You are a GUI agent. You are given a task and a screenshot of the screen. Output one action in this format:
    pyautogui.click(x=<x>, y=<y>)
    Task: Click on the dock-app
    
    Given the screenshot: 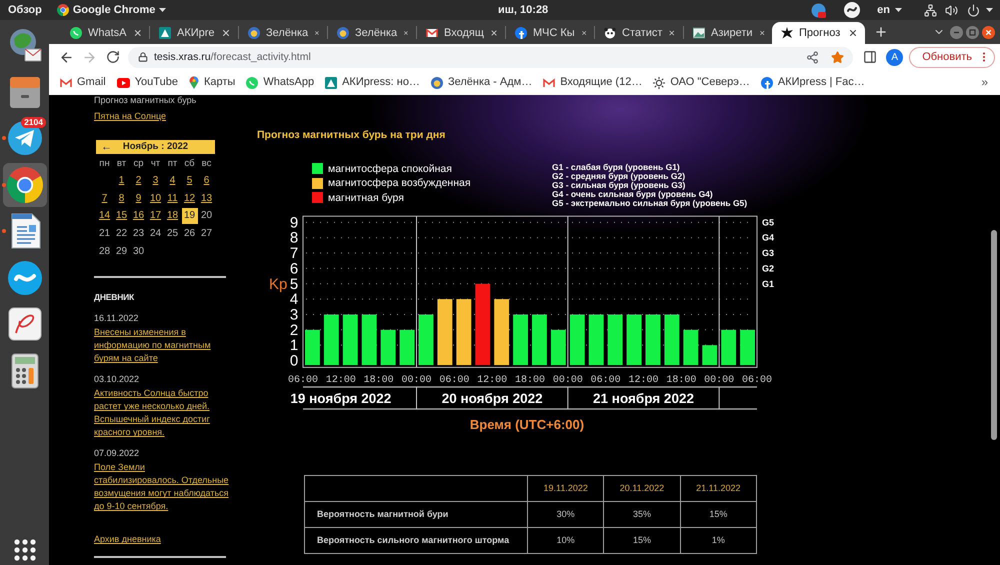 What is the action you would take?
    pyautogui.click(x=24, y=184)
    